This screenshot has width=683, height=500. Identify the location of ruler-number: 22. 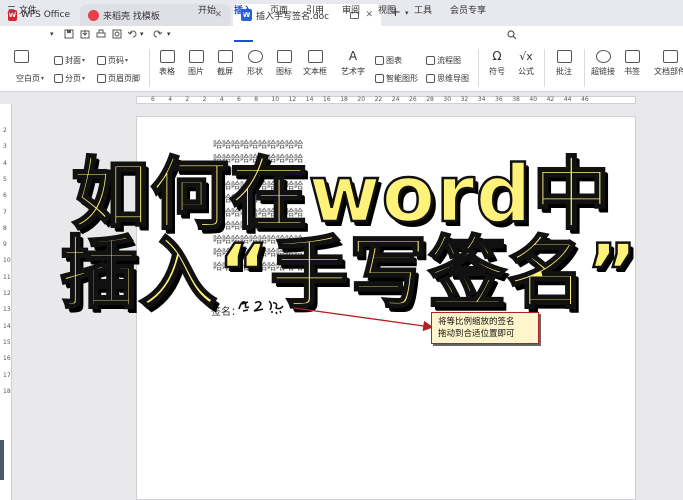
(378, 99).